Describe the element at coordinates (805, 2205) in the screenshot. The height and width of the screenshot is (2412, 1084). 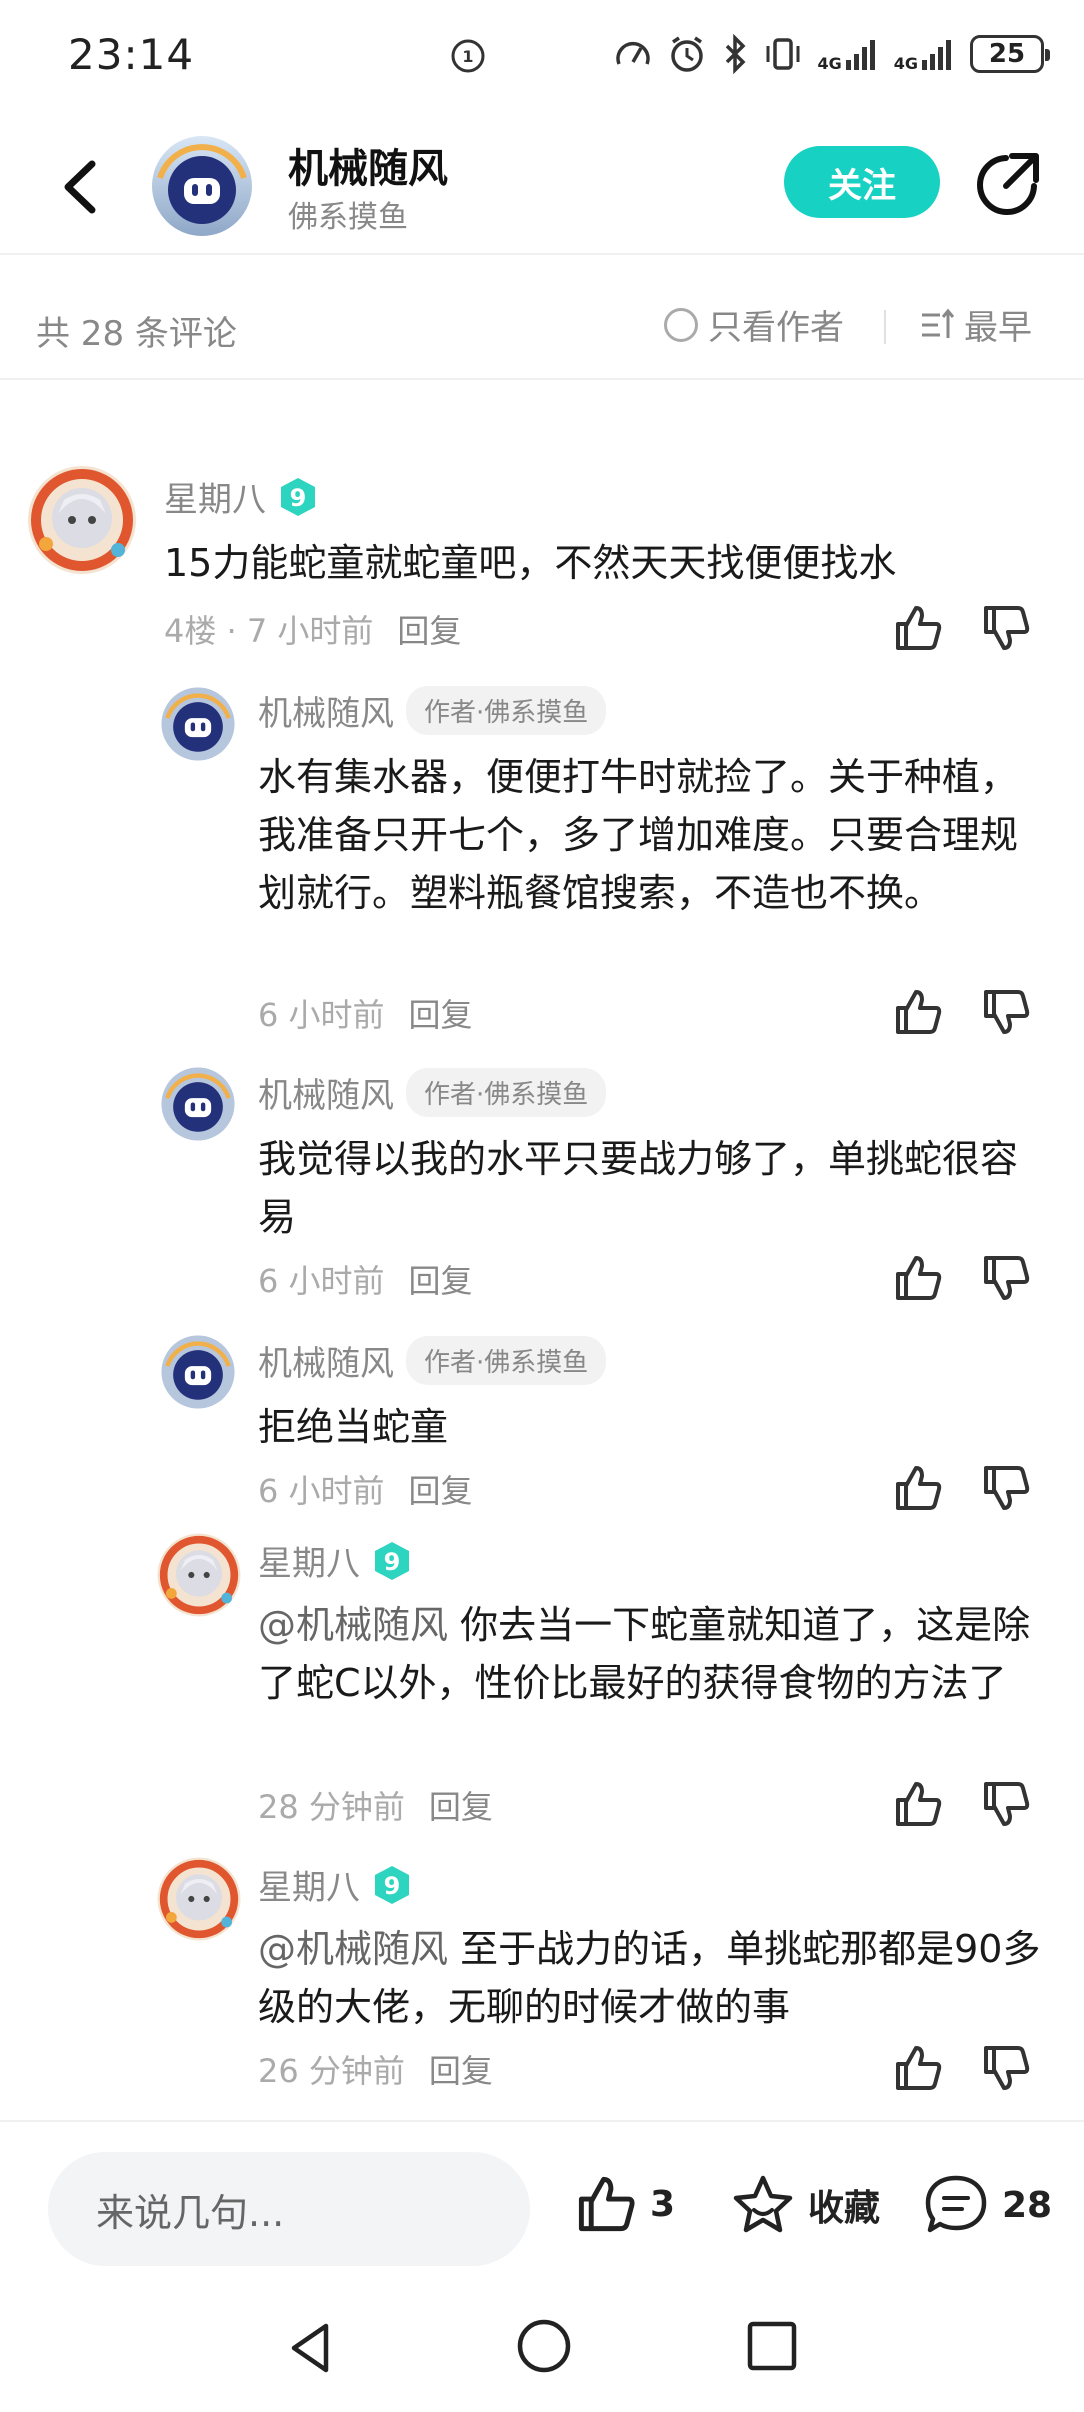
I see `collect-button: 收藏` at that location.